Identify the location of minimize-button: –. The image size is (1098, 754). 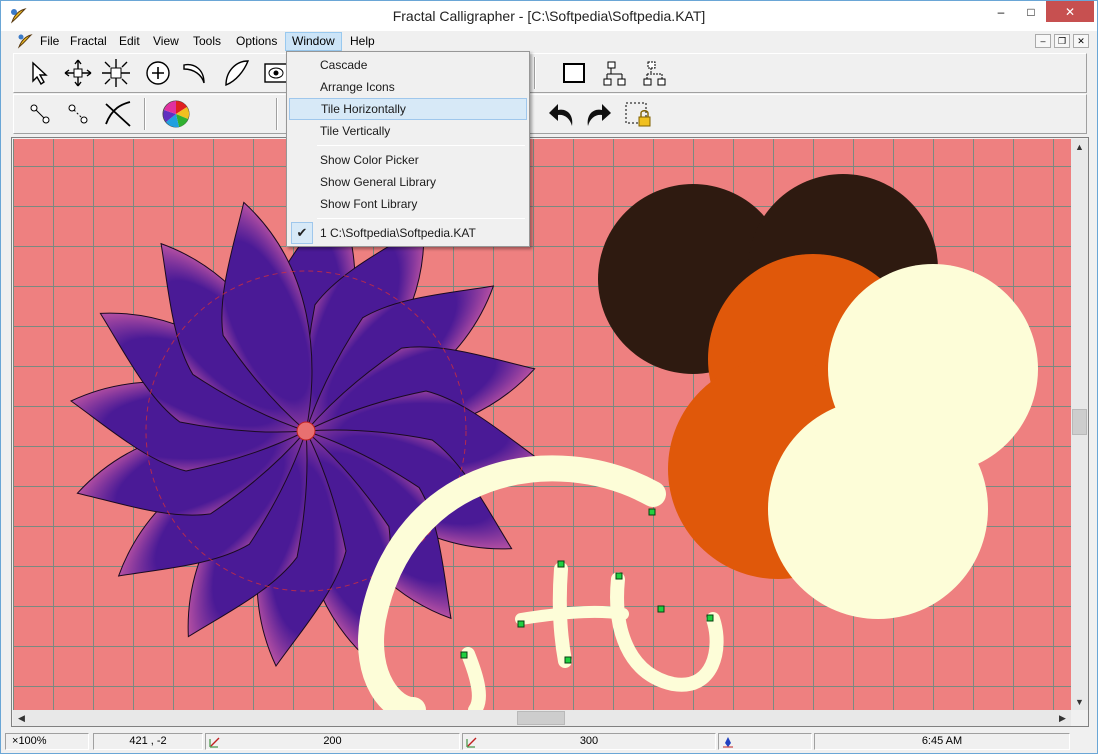
(1001, 12).